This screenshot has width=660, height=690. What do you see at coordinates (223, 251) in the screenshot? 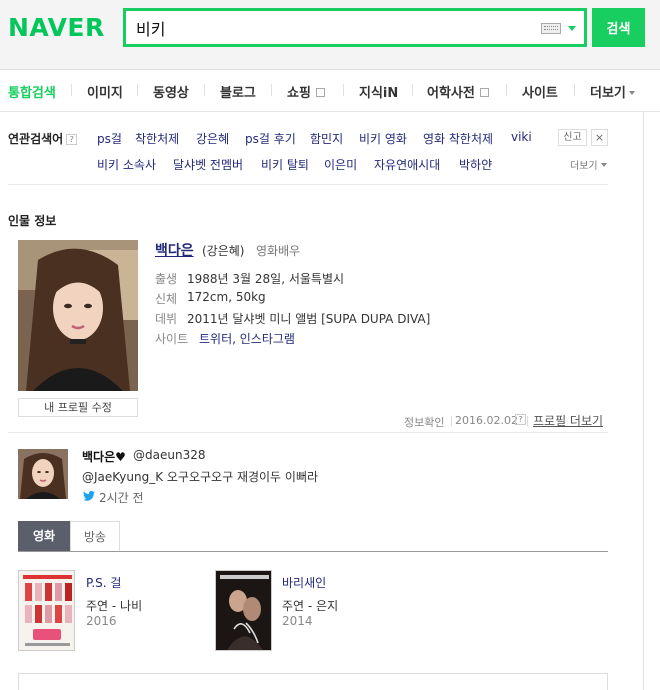
I see `person-alias: (강은혜)` at bounding box center [223, 251].